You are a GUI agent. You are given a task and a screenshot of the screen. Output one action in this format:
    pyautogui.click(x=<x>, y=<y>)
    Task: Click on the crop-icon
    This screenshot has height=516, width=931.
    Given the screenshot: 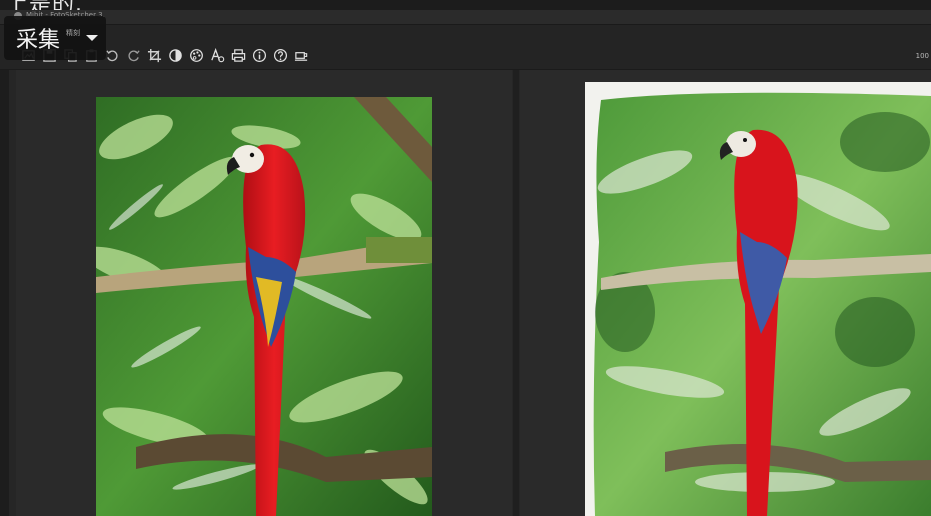 What is the action you would take?
    pyautogui.click(x=154, y=55)
    